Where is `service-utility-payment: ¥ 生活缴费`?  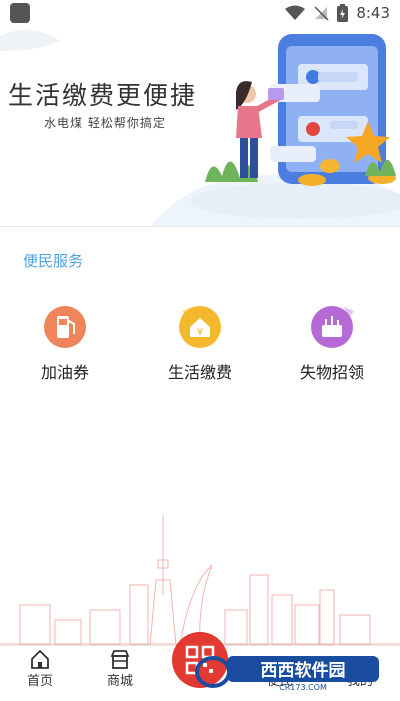 service-utility-payment: ¥ 生活缴费 is located at coordinates (200, 344).